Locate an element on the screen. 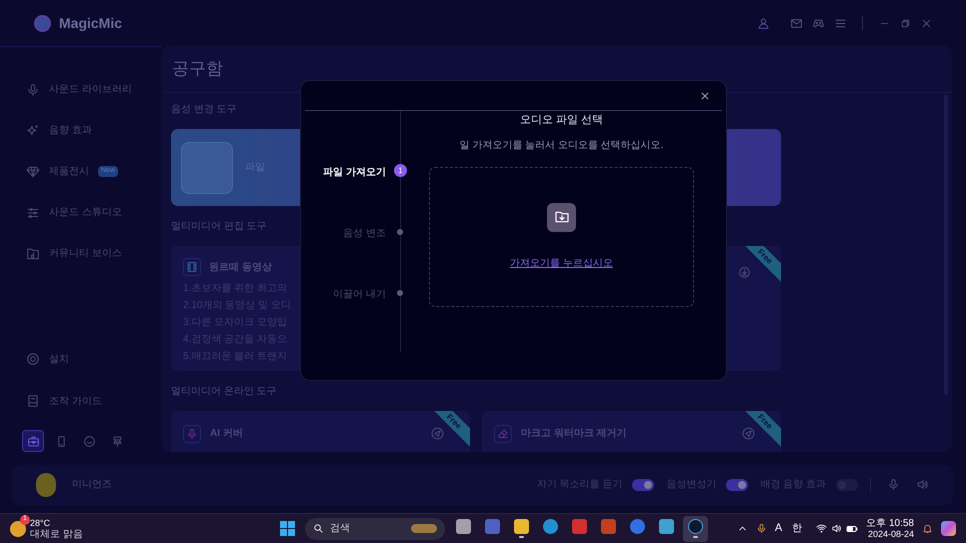  drop-zone: 가져오기를 누르십시오 is located at coordinates (561, 236).